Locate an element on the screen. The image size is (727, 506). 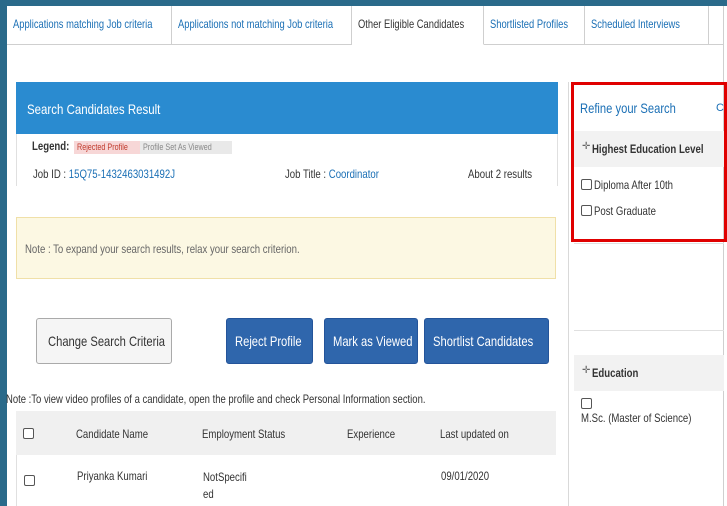
legend-viewed-badge: Profile Set As Viewed is located at coordinates (186, 147).